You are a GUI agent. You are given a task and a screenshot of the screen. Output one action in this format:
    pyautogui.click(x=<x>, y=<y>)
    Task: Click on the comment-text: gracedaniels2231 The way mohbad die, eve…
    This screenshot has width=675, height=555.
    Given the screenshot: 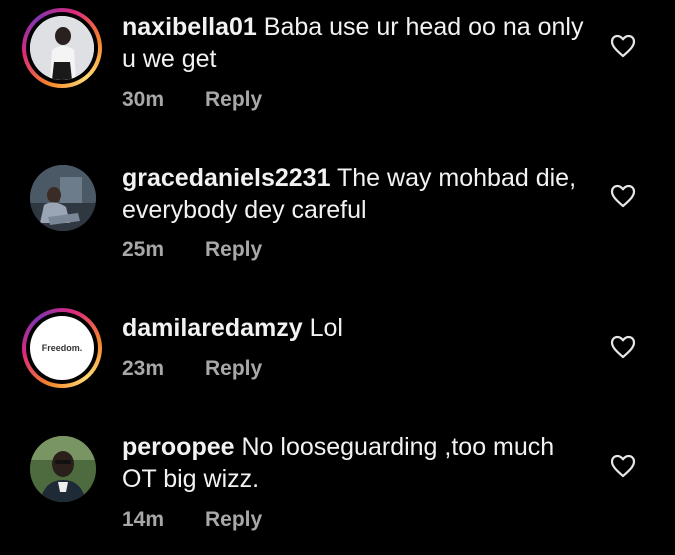 What is the action you would take?
    pyautogui.click(x=357, y=194)
    